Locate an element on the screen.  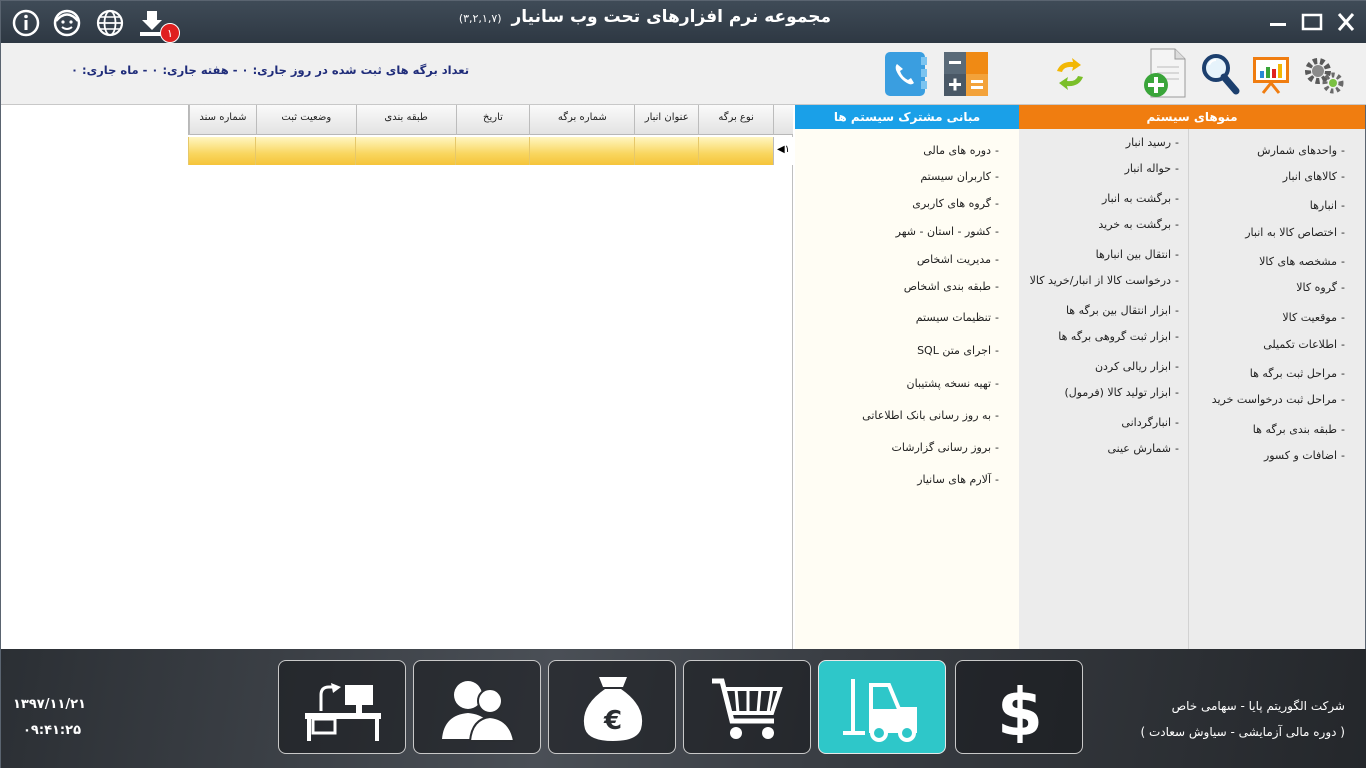
menu-item-additions-deductions: -اضافات و کسور is located at coordinates (1304, 455).